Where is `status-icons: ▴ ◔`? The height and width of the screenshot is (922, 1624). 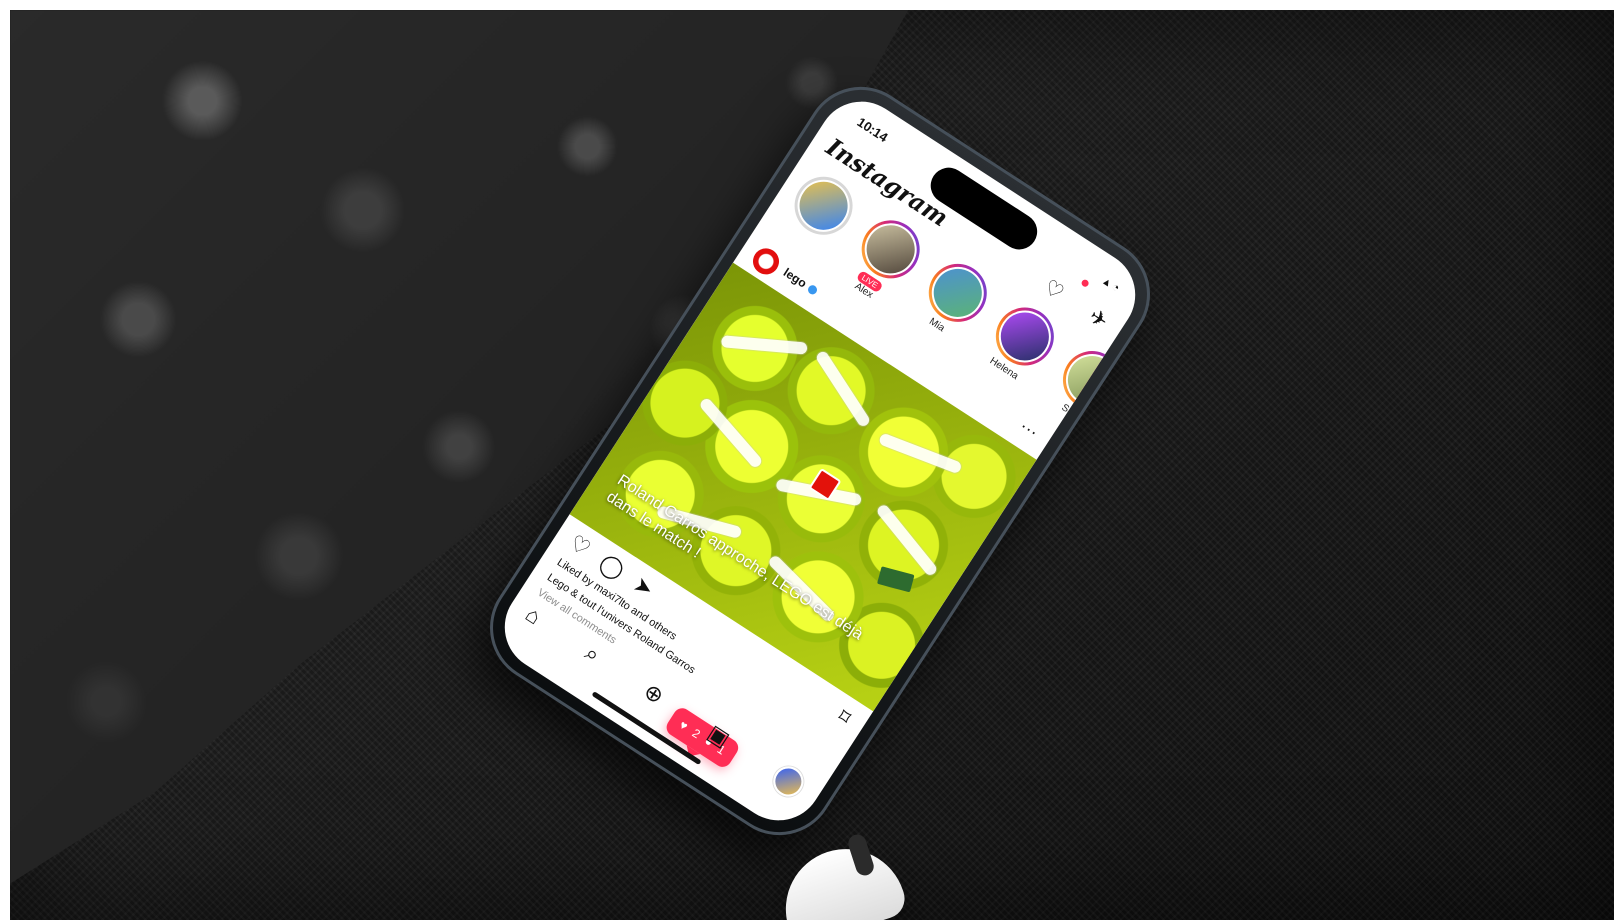
status-icons: ▴ ◔ is located at coordinates (1112, 284).